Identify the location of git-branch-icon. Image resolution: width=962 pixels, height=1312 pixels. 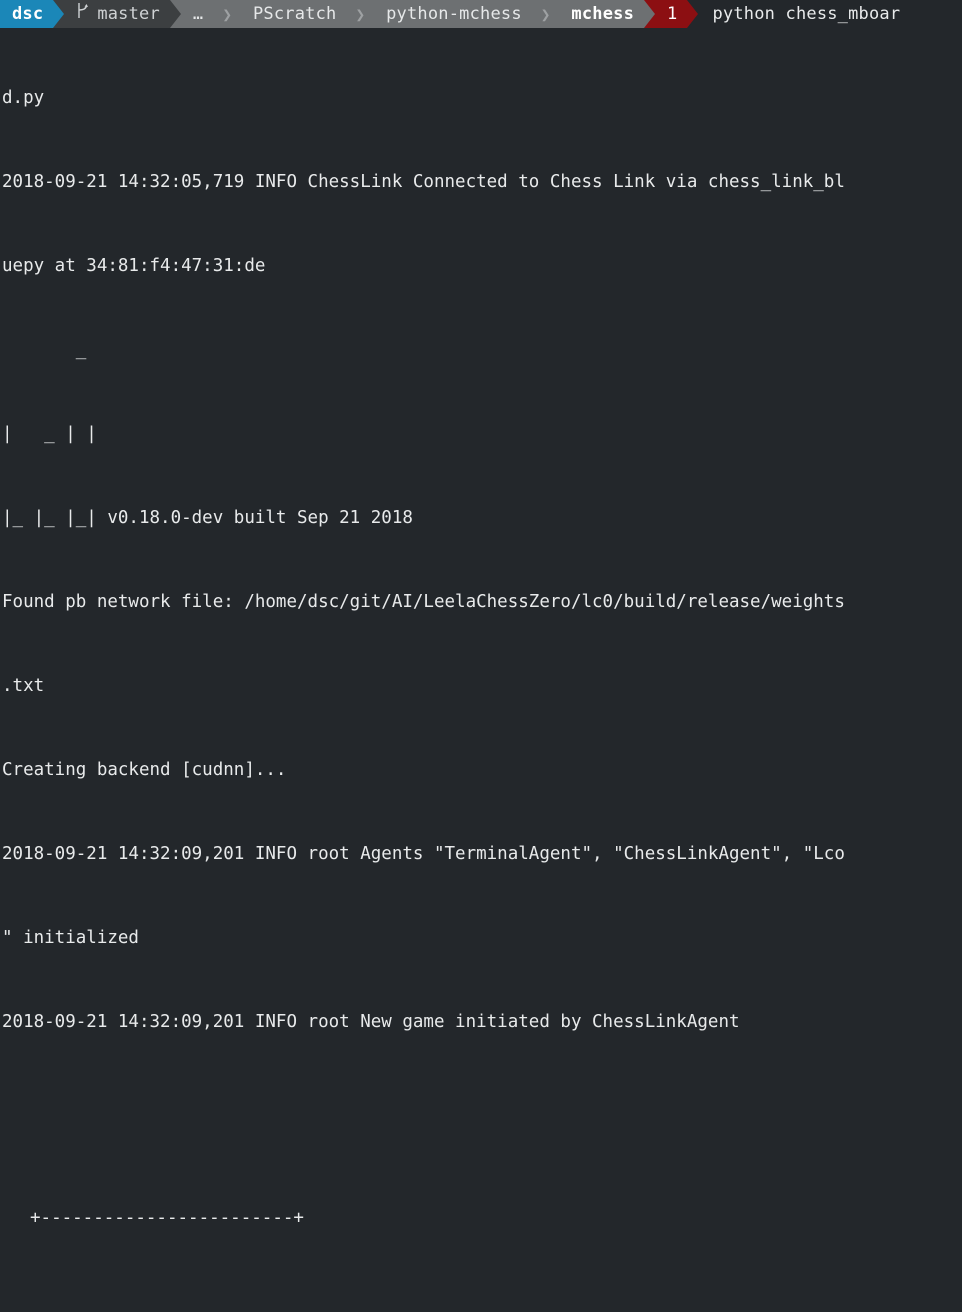
(82, 14).